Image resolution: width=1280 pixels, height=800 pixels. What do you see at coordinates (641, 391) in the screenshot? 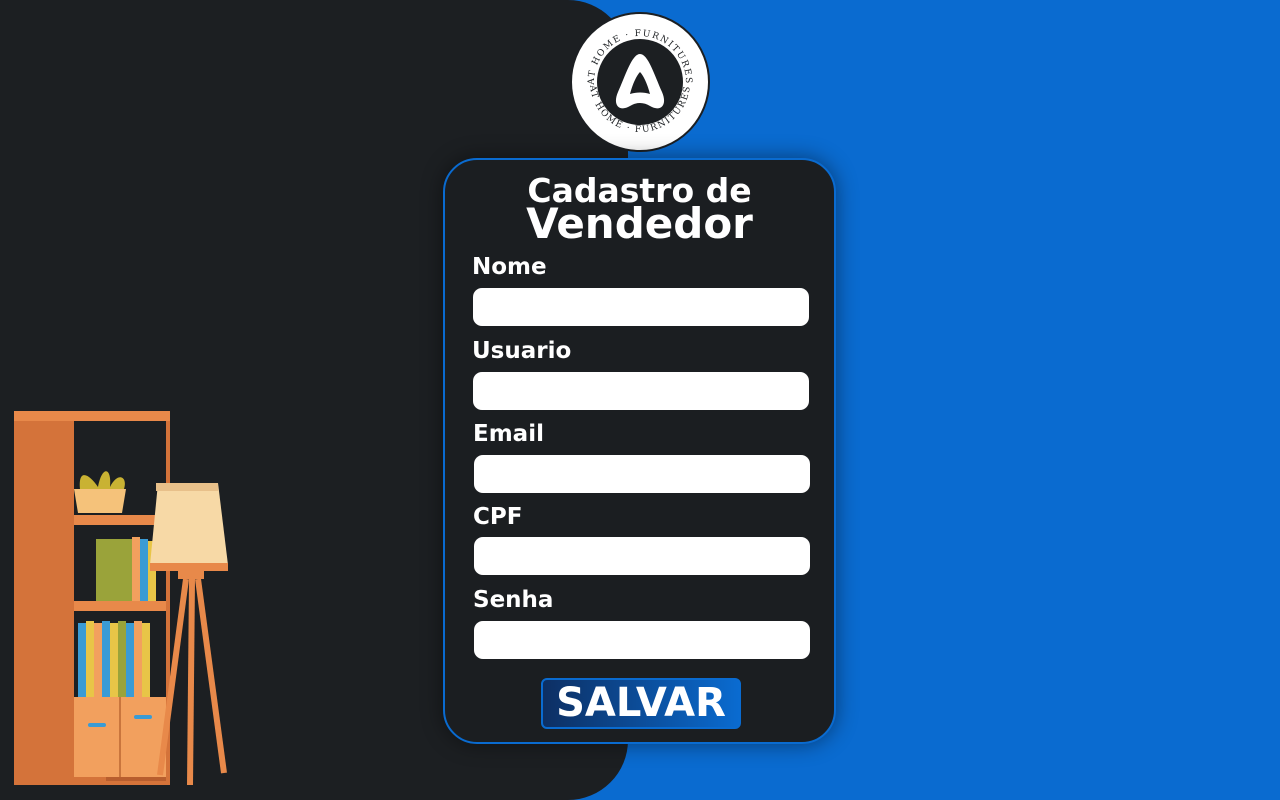
I see `usuario-input` at bounding box center [641, 391].